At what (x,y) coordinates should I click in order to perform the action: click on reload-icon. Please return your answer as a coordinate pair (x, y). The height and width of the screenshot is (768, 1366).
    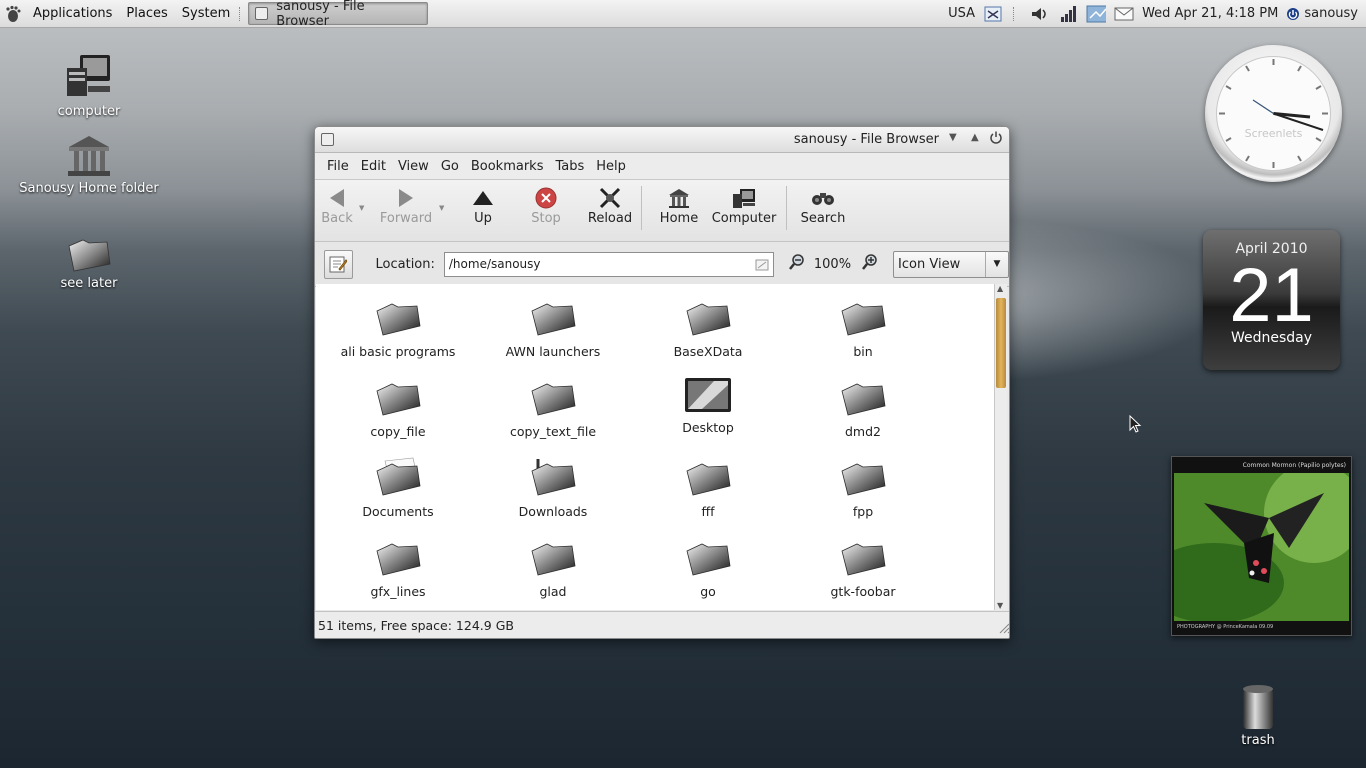
    Looking at the image, I should click on (610, 197).